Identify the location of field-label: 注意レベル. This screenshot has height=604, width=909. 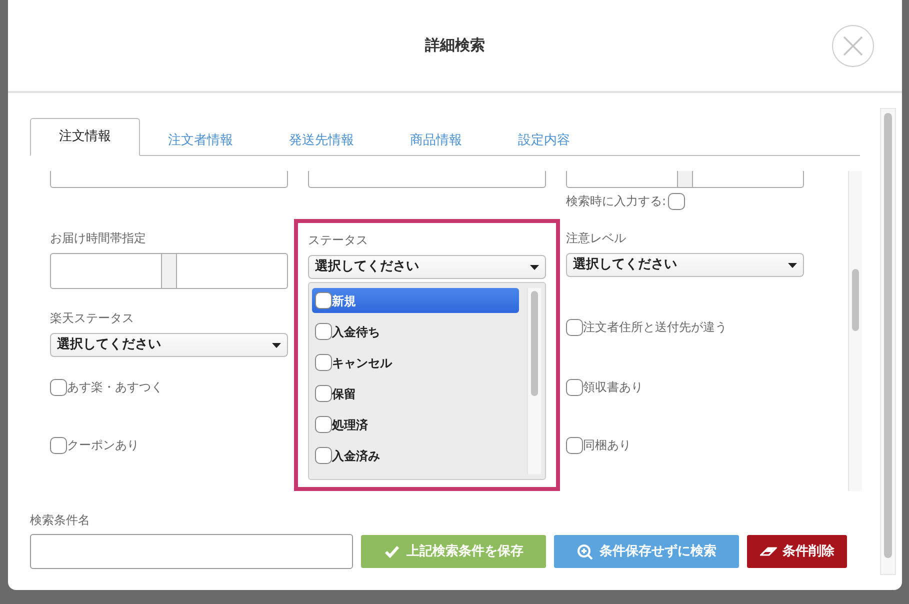
(596, 238).